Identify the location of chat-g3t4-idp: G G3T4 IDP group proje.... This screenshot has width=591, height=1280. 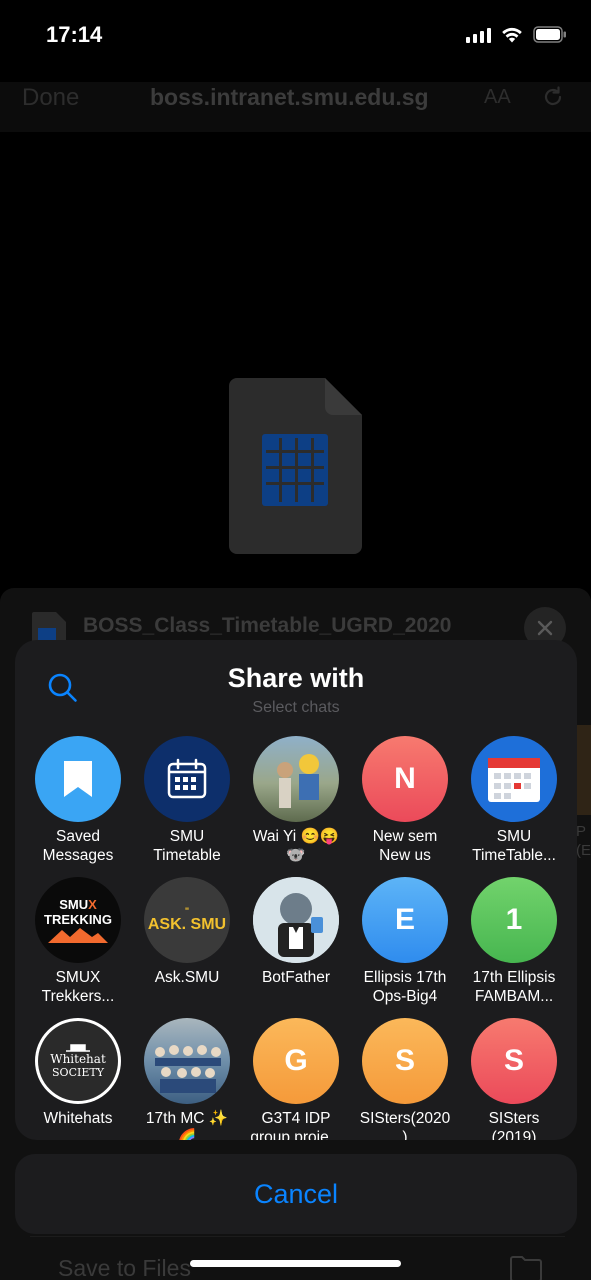
(296, 1079).